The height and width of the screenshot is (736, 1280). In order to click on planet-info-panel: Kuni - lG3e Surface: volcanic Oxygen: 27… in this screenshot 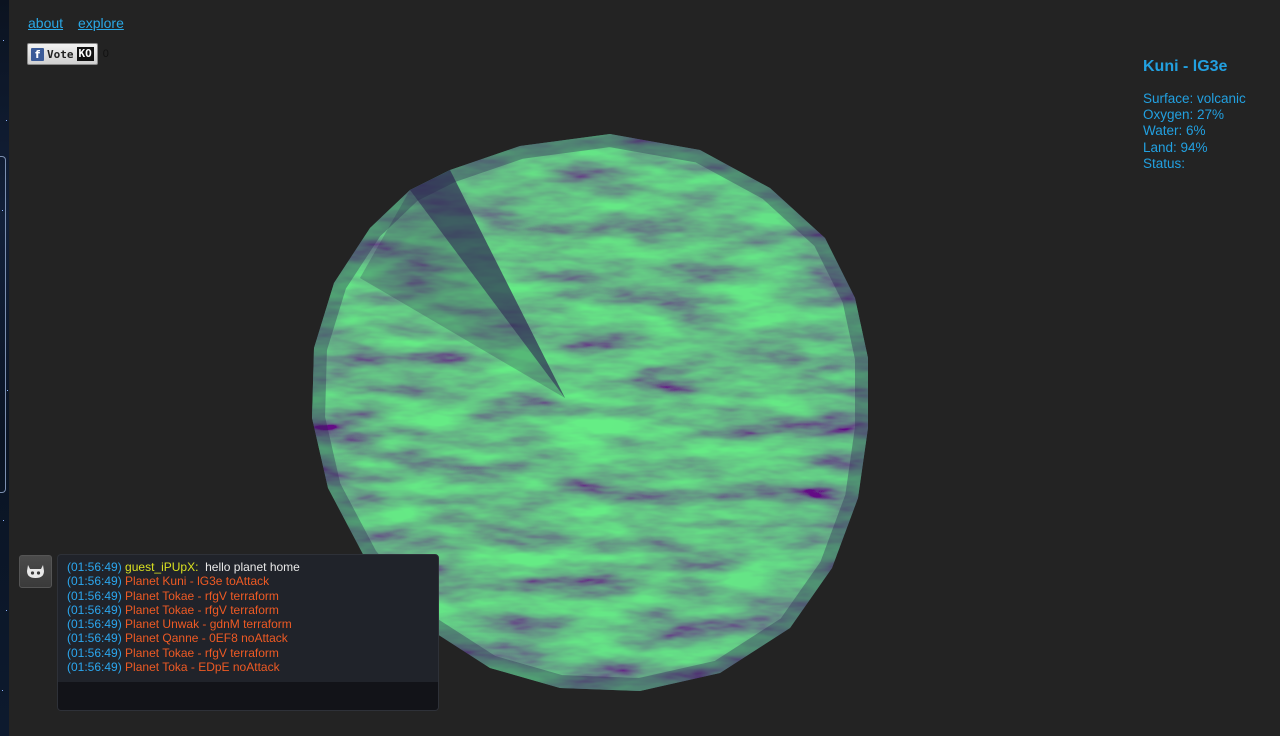, I will do `click(1194, 115)`.